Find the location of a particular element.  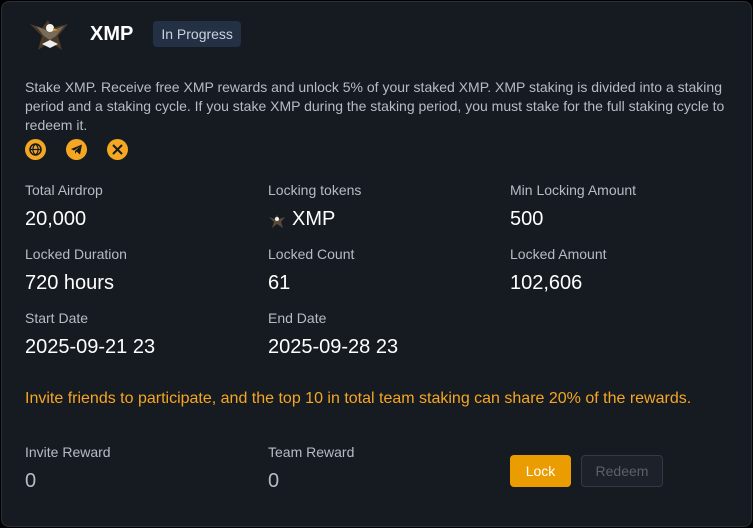

invite-reward: Invite Reward 0 is located at coordinates (68, 468).